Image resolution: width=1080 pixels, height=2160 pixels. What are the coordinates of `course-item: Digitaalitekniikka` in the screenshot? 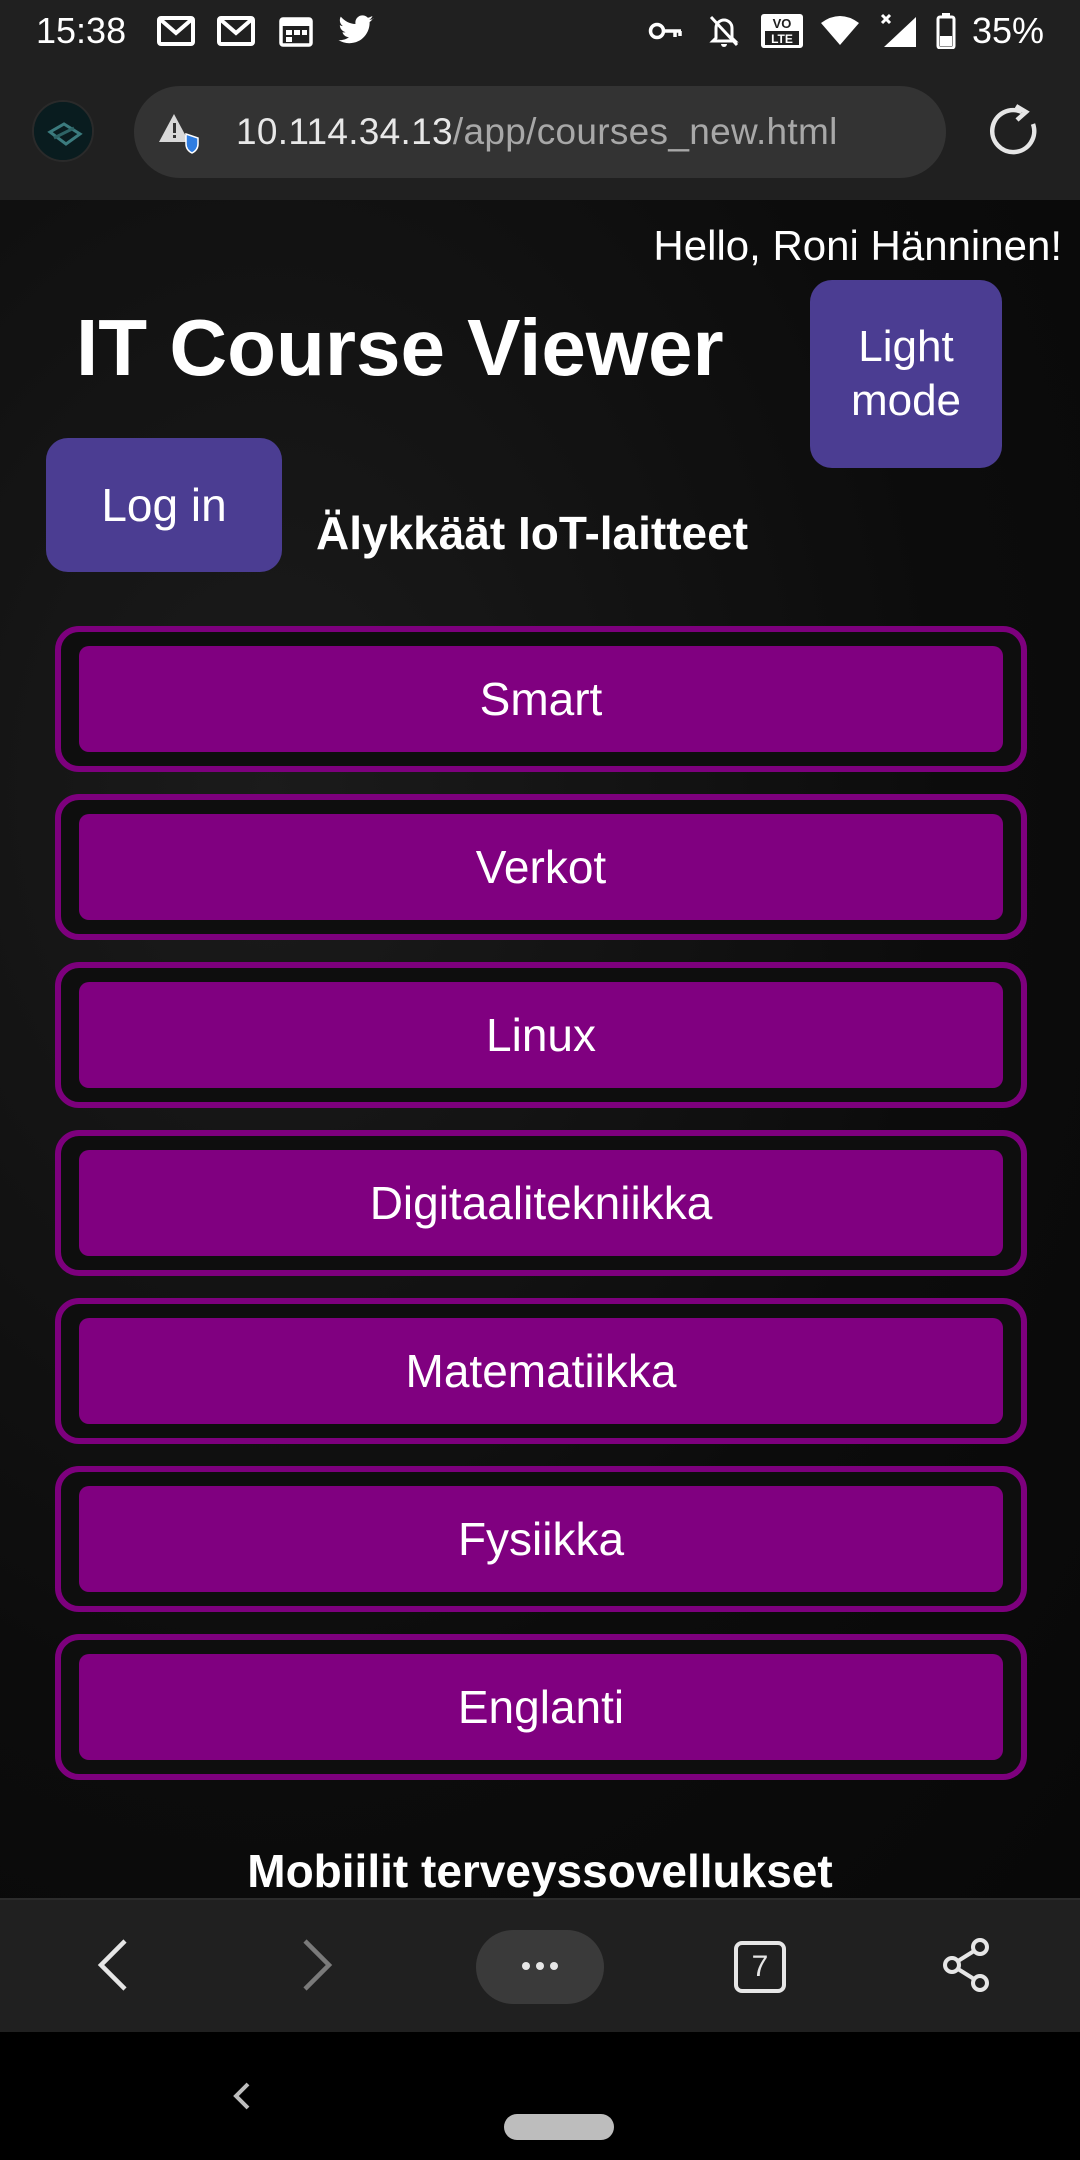 It's located at (541, 1203).